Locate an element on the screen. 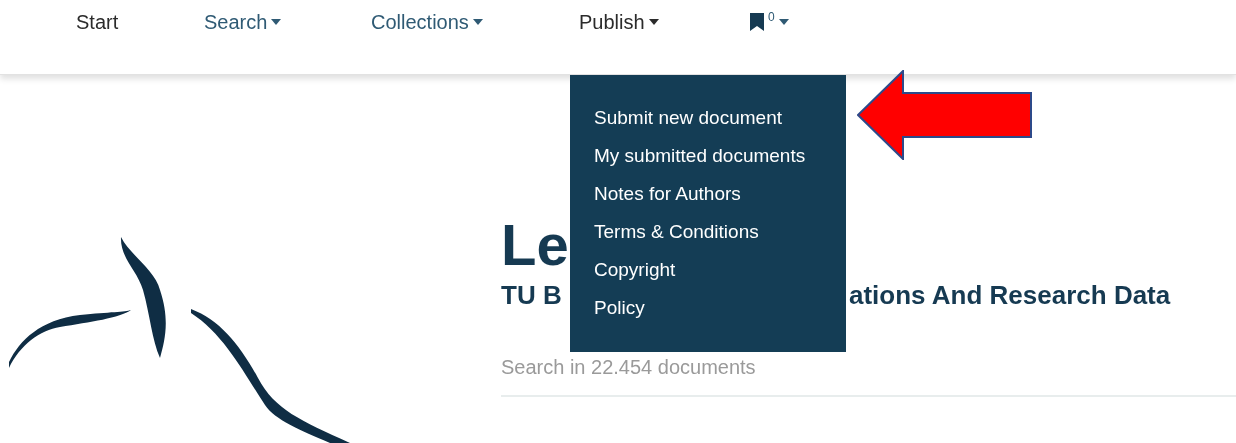  nav-link: Publish is located at coordinates (619, 22).